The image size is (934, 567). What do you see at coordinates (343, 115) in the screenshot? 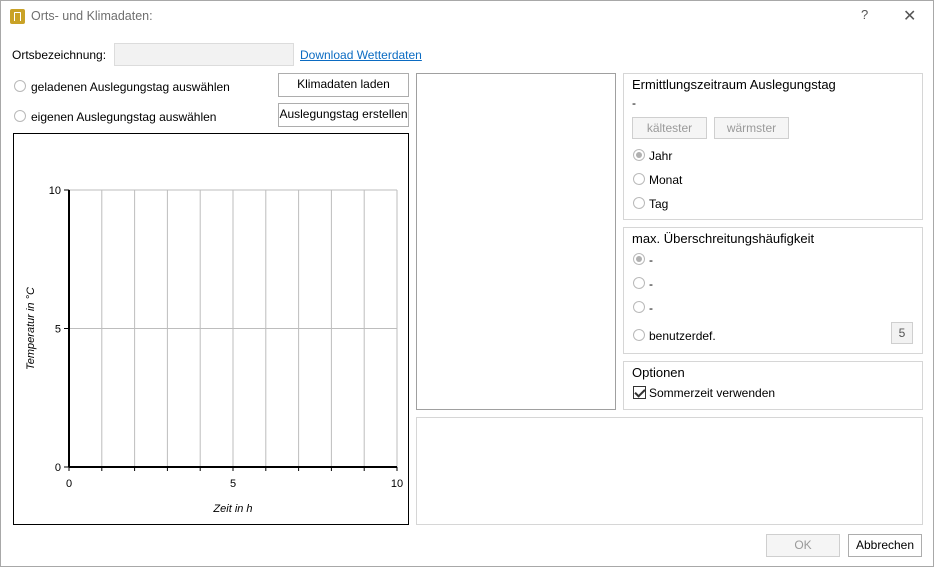
I see `create-design-day-button: Auslegungstag erstellen` at bounding box center [343, 115].